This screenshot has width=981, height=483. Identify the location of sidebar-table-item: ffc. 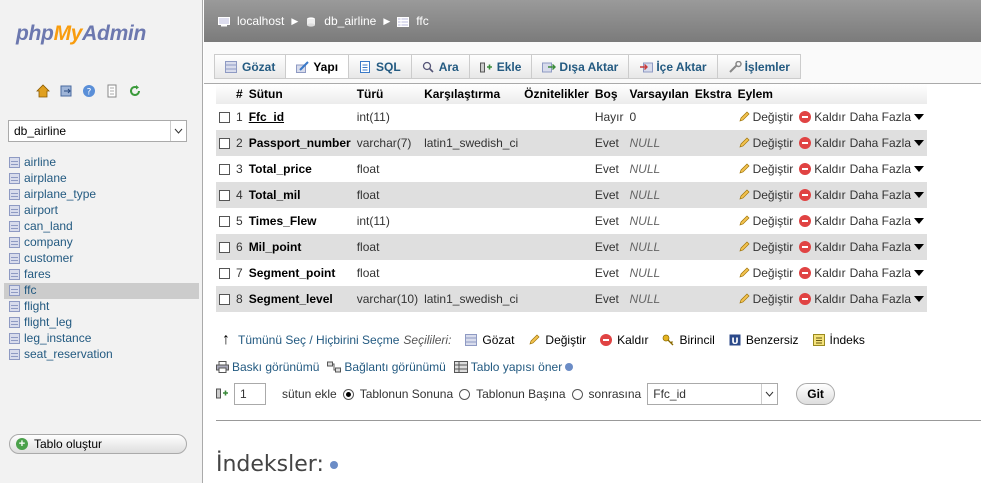
(101, 291).